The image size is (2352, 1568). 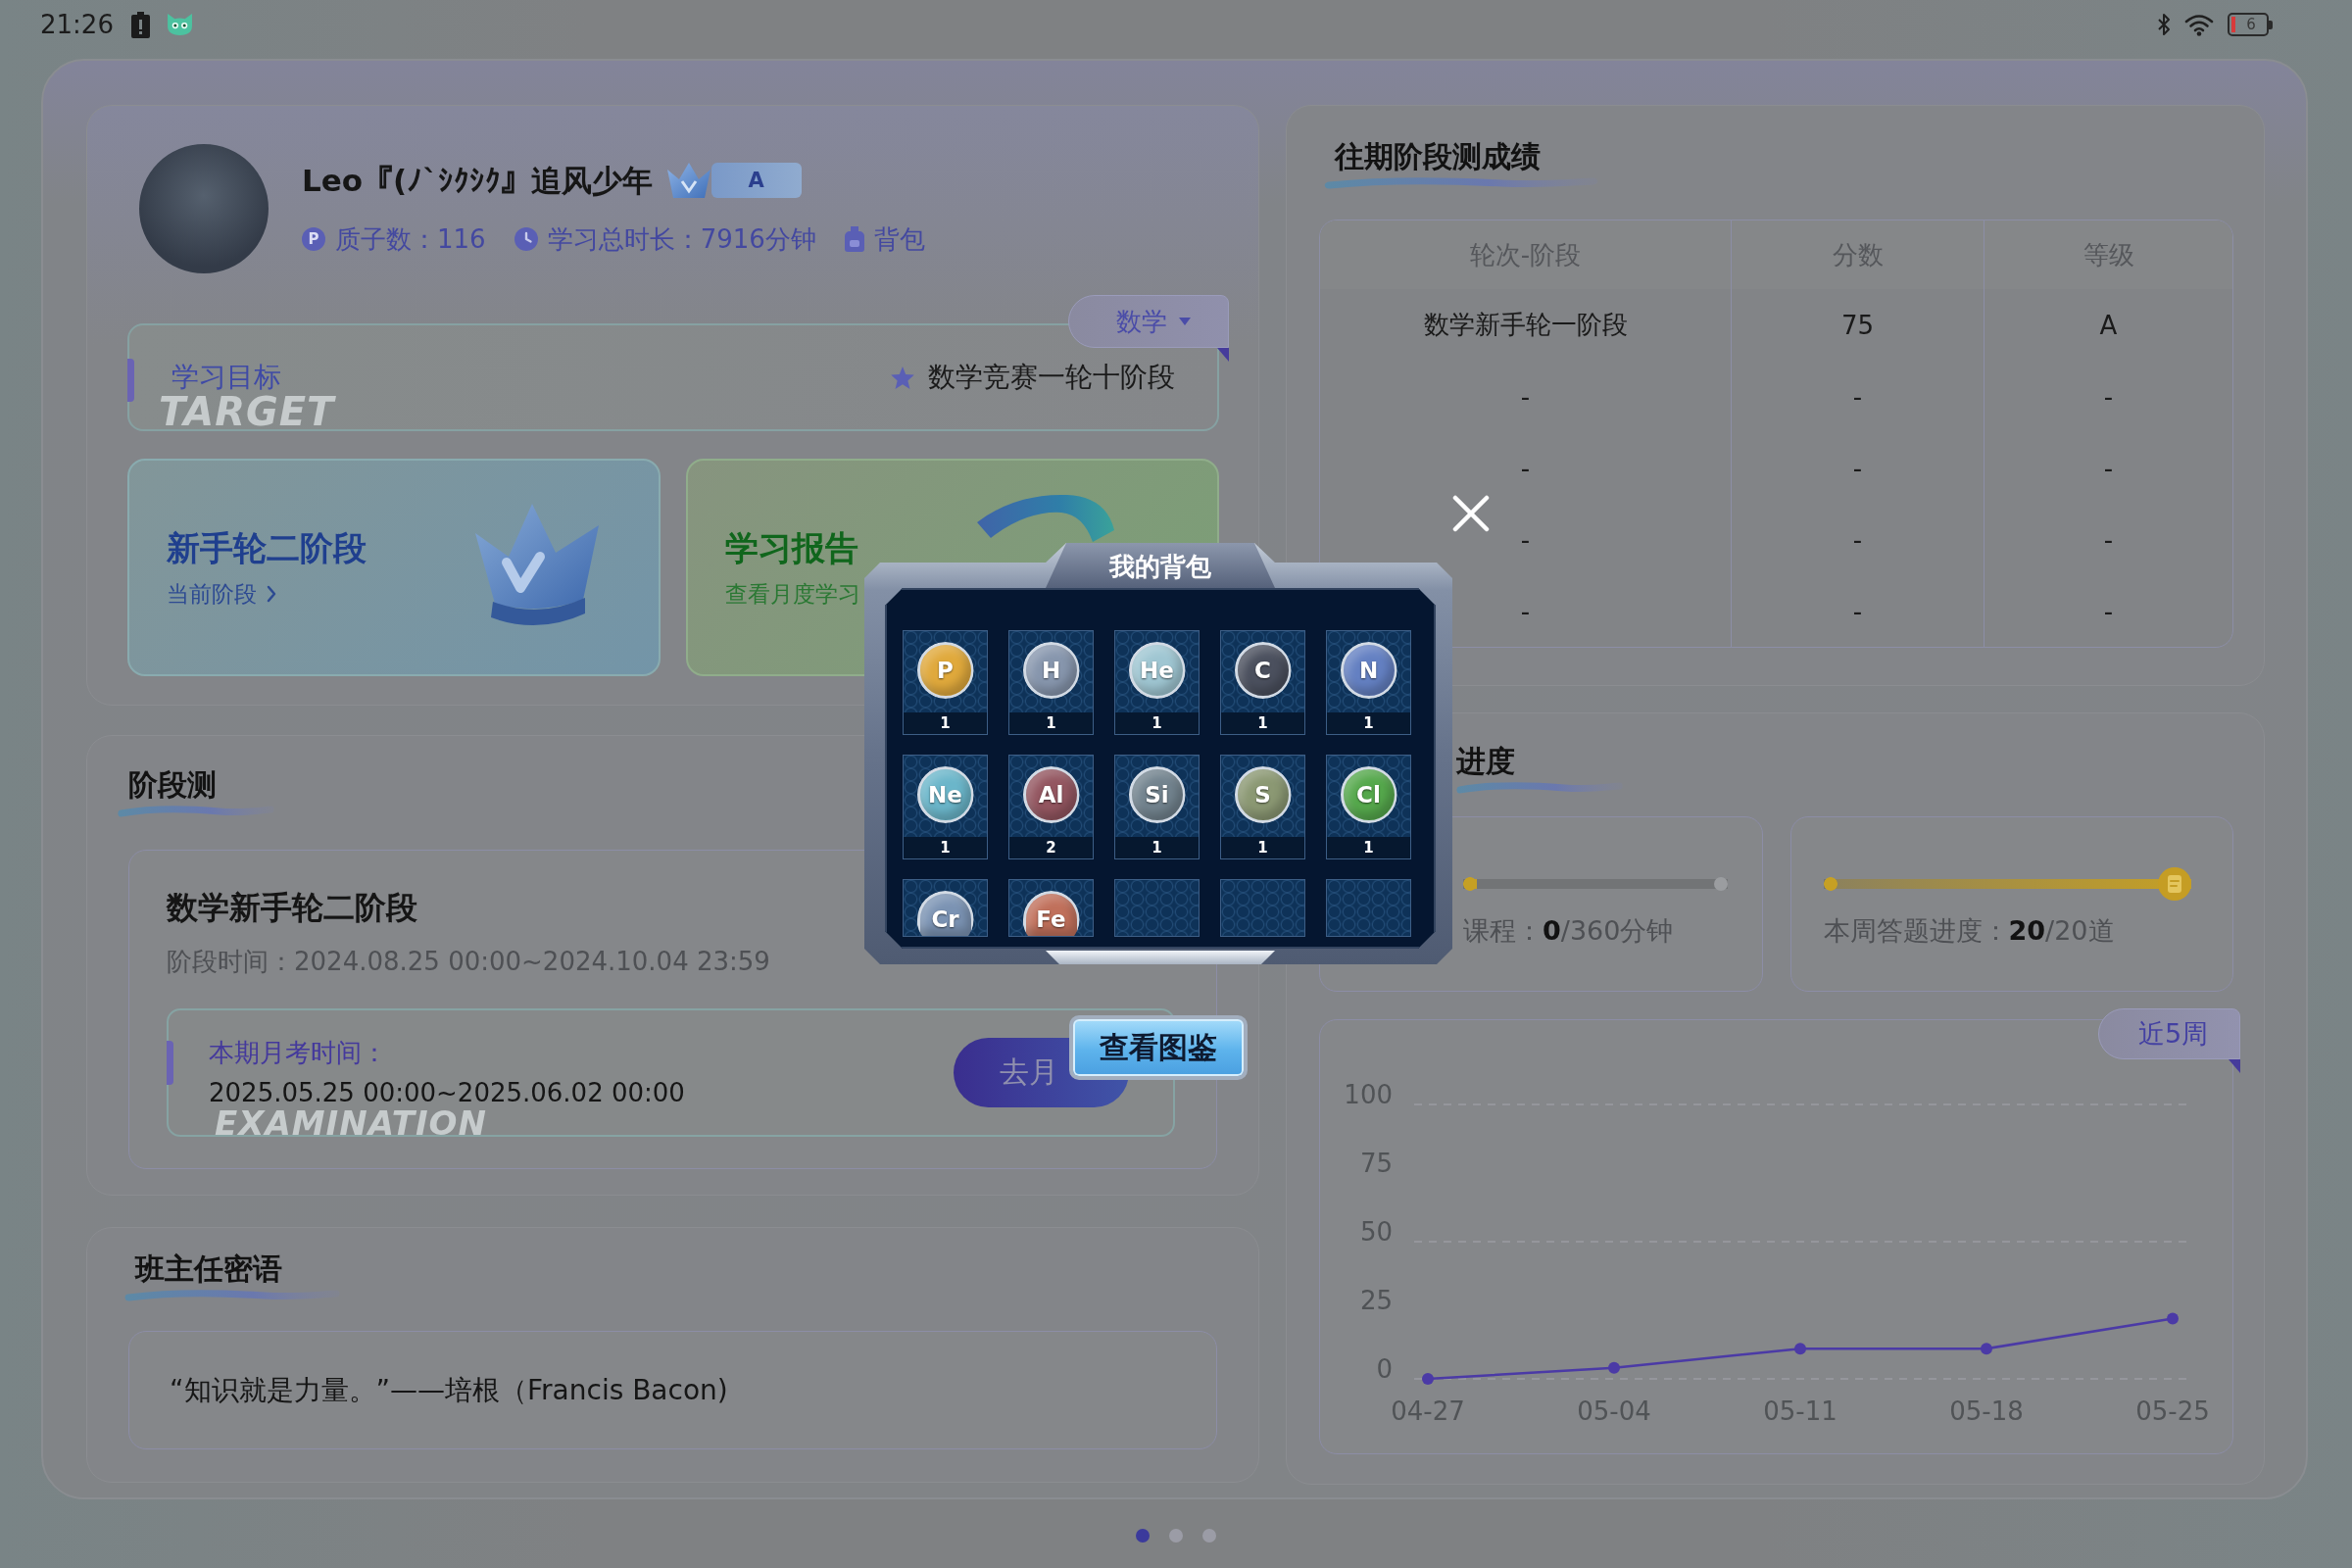 I want to click on element-token: Si, so click(x=1157, y=794).